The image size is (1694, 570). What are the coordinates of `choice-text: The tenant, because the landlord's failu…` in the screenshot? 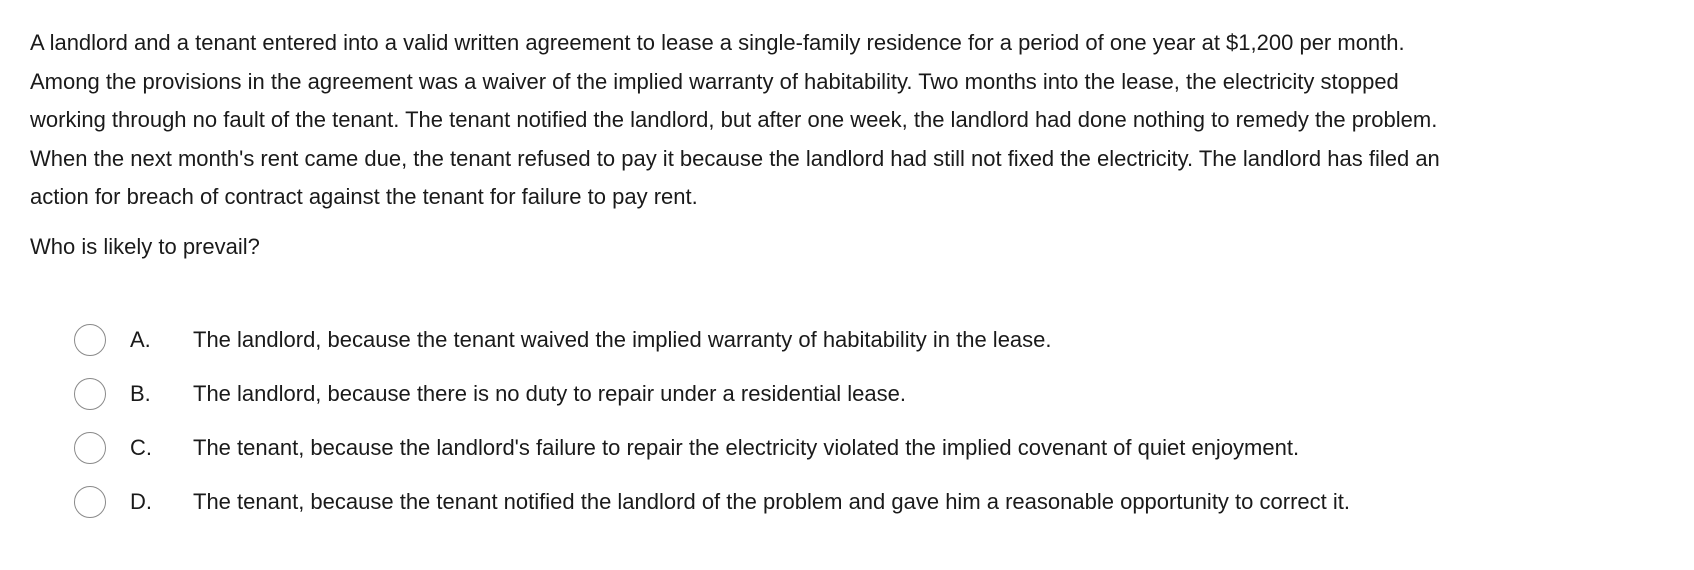 It's located at (746, 447).